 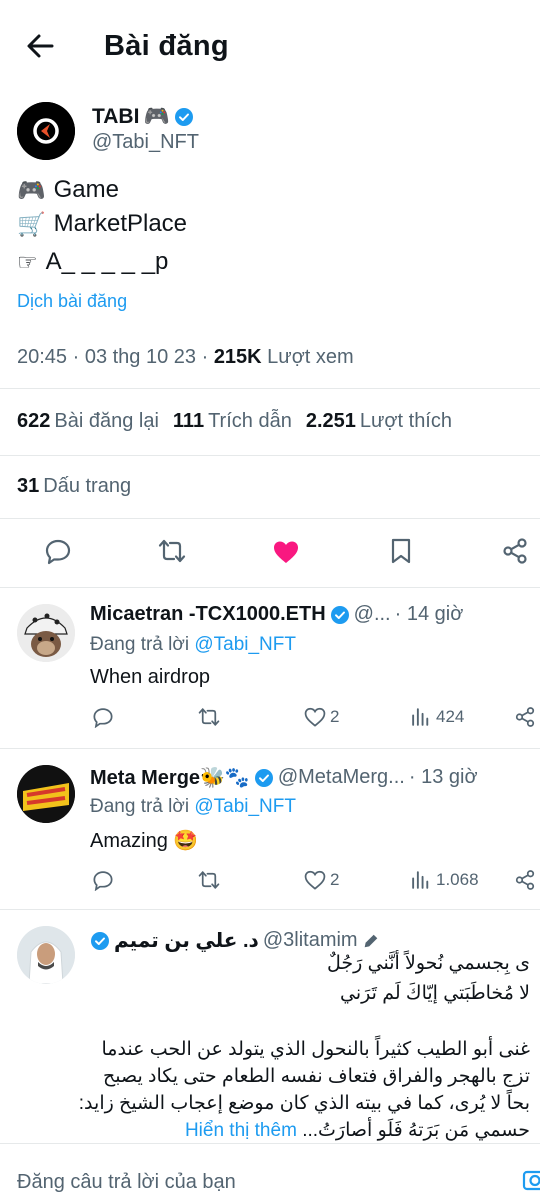 What do you see at coordinates (106, 421) in the screenshot?
I see `reposts-label: Bài đăng lại` at bounding box center [106, 421].